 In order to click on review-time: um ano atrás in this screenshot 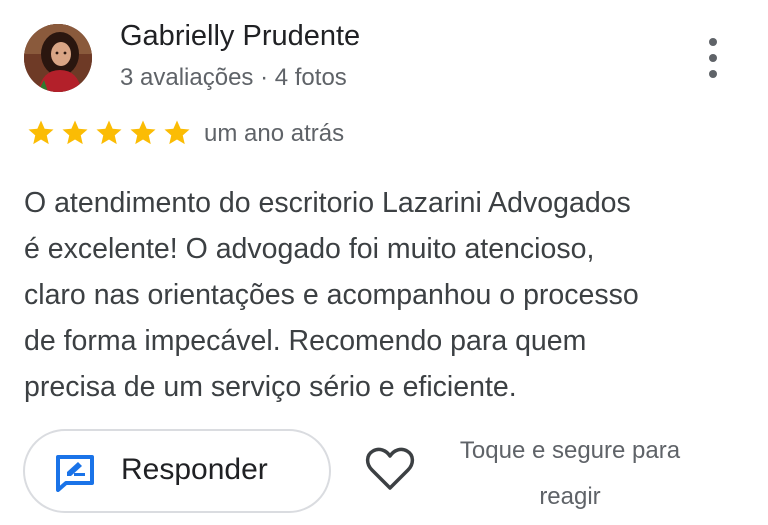, I will do `click(274, 133)`.